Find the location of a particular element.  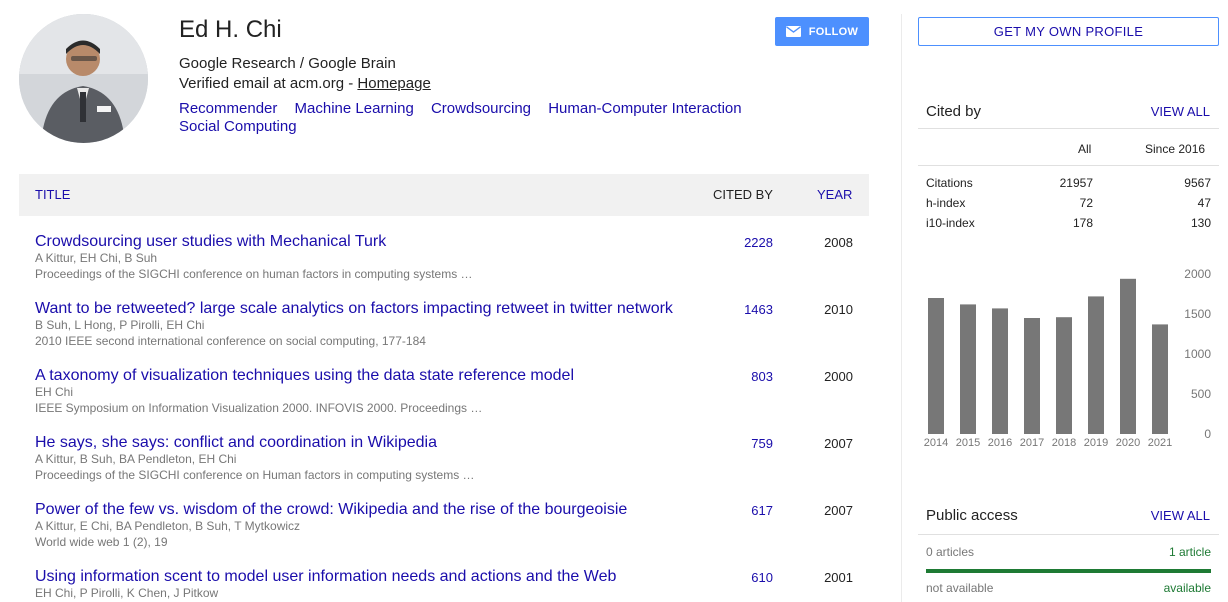

article-authors: A Kittur, EH Chi, B Suh is located at coordinates (96, 258).